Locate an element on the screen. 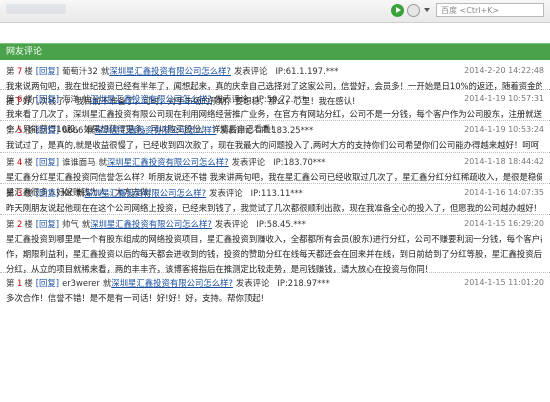  go-icon is located at coordinates (397, 10).